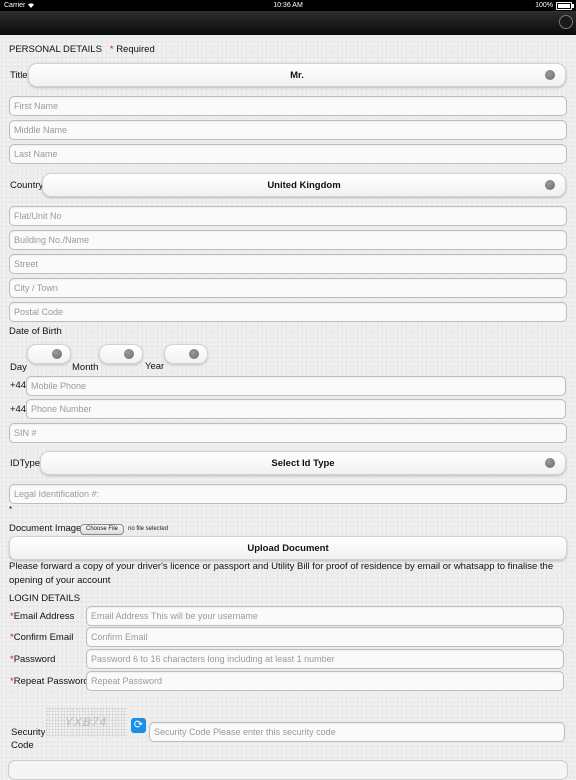  Describe the element at coordinates (288, 433) in the screenshot. I see `sin-input` at that location.